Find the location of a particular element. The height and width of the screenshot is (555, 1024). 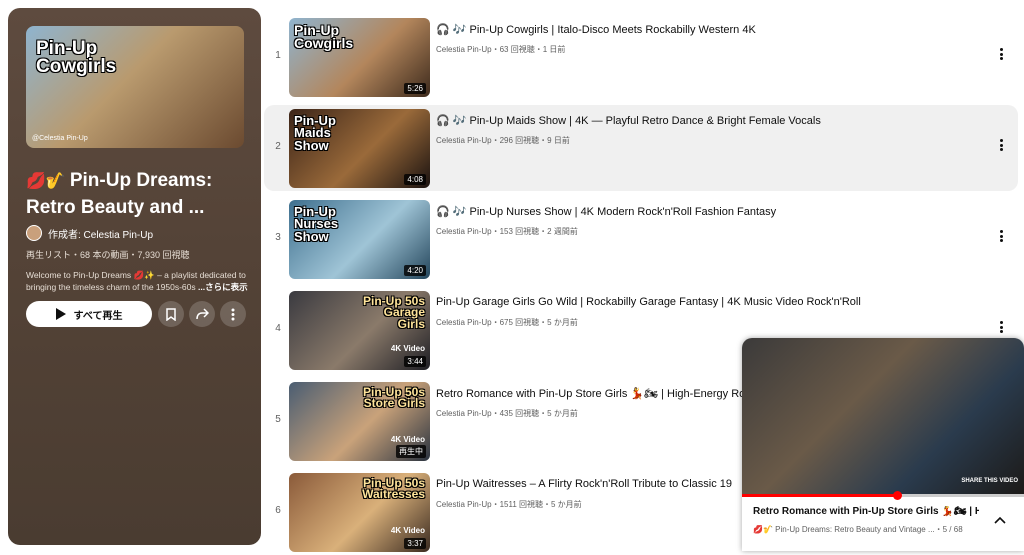

now-playing-badge: 再生中 is located at coordinates (411, 451).